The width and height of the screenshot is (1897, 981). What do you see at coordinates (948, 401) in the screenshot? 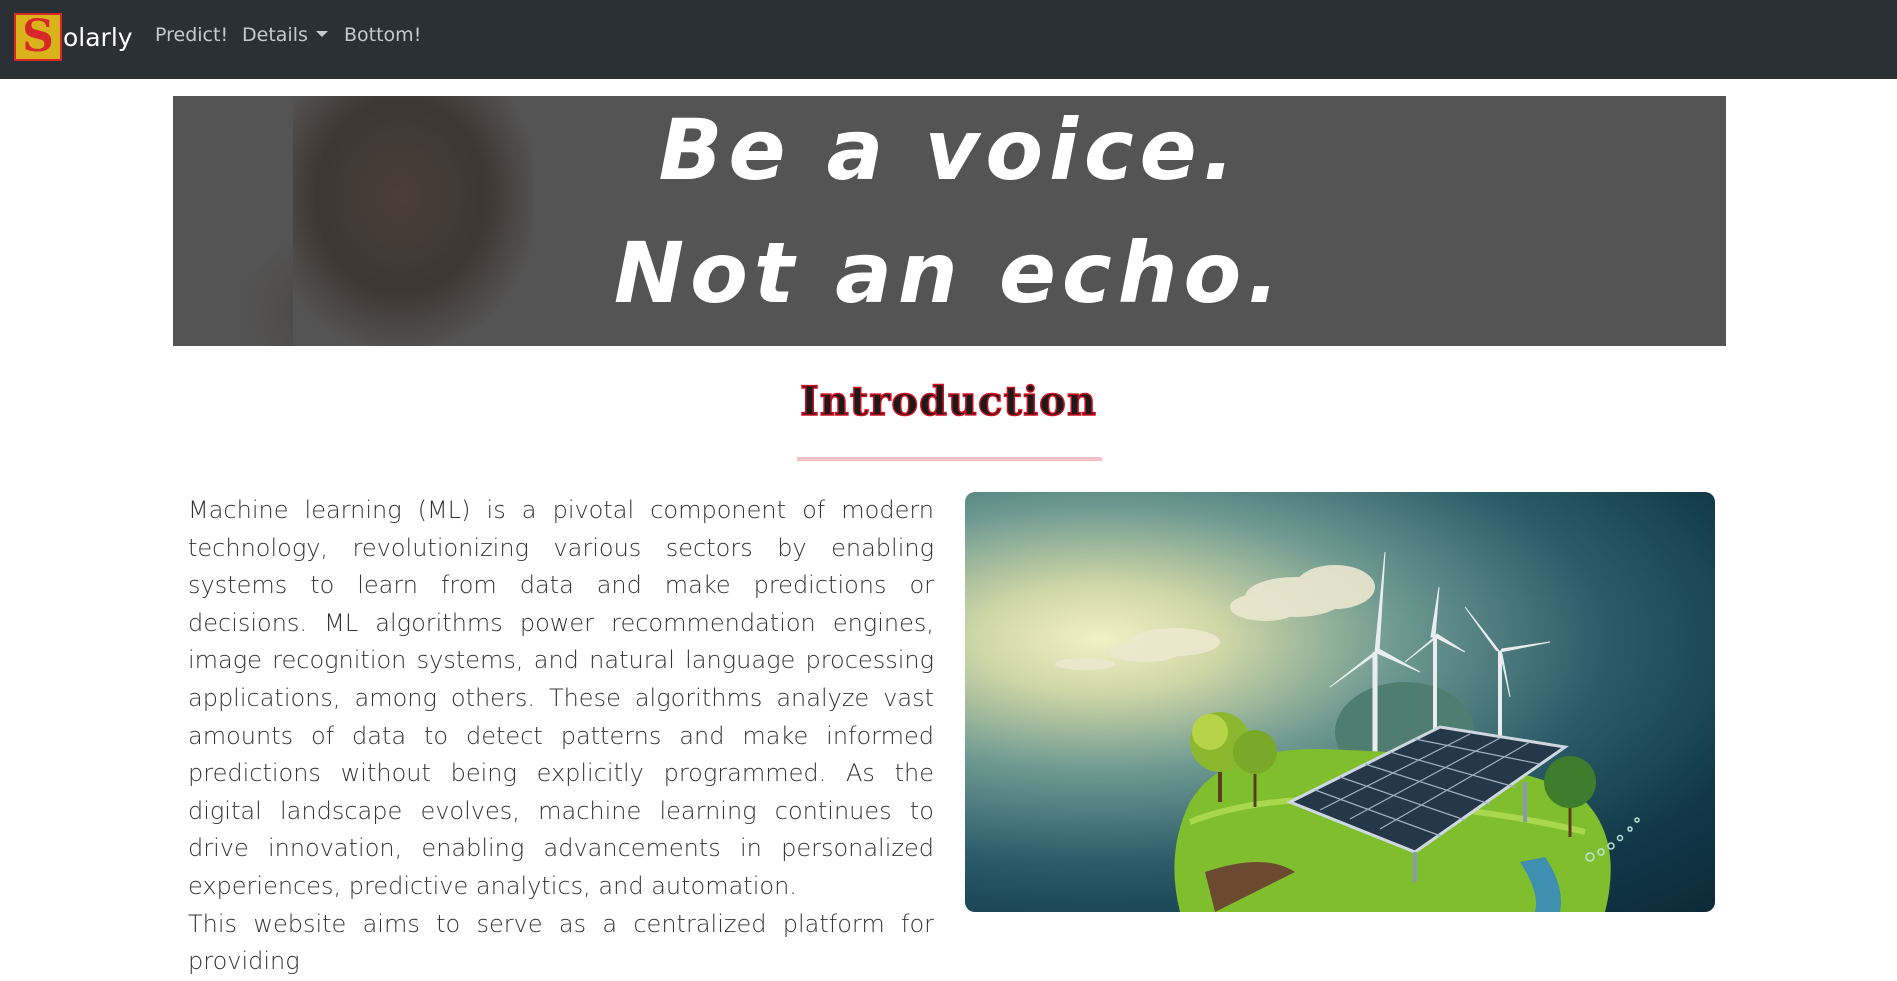
I see `intro-heading: Introduction` at bounding box center [948, 401].